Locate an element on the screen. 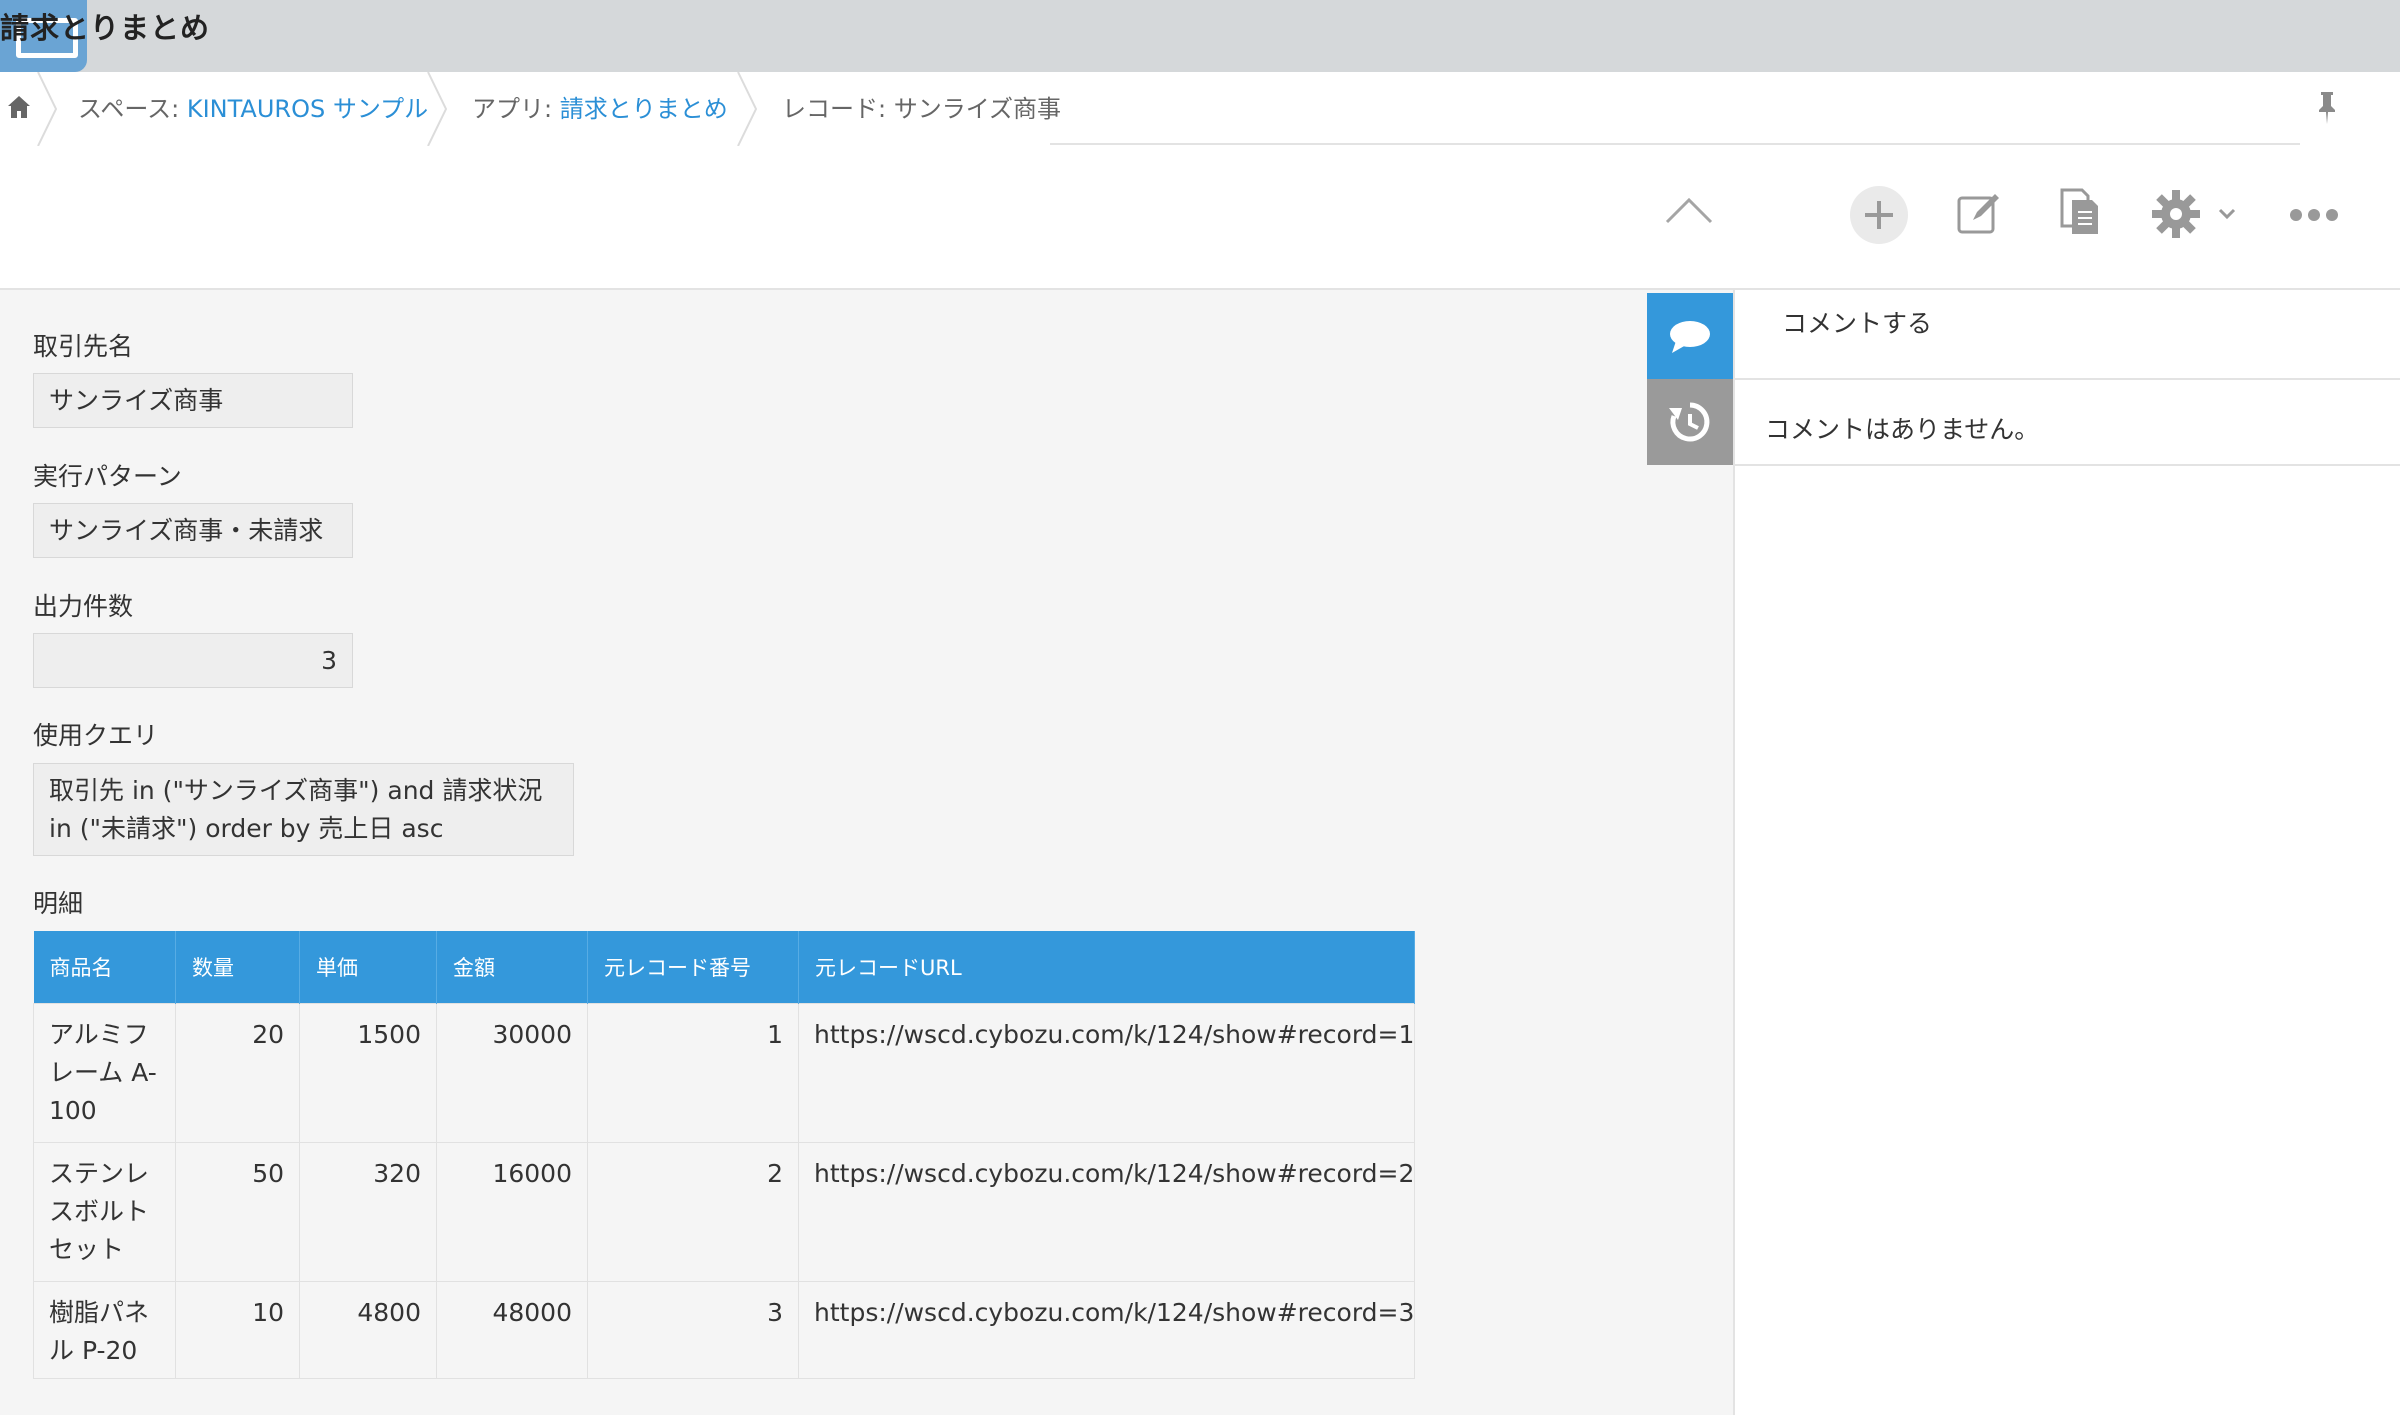 The image size is (2400, 1415). amount-cell: 30000 is located at coordinates (512, 1072).